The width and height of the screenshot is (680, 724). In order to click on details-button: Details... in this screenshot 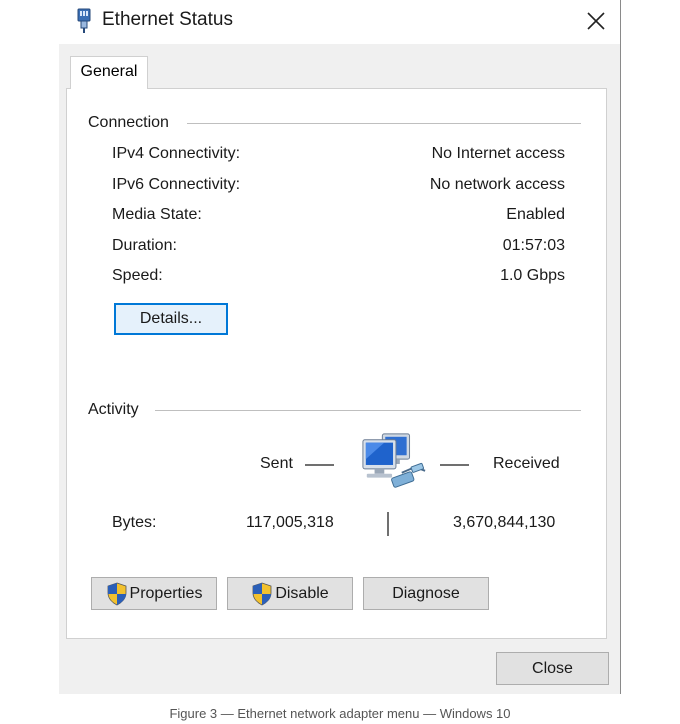, I will do `click(171, 319)`.